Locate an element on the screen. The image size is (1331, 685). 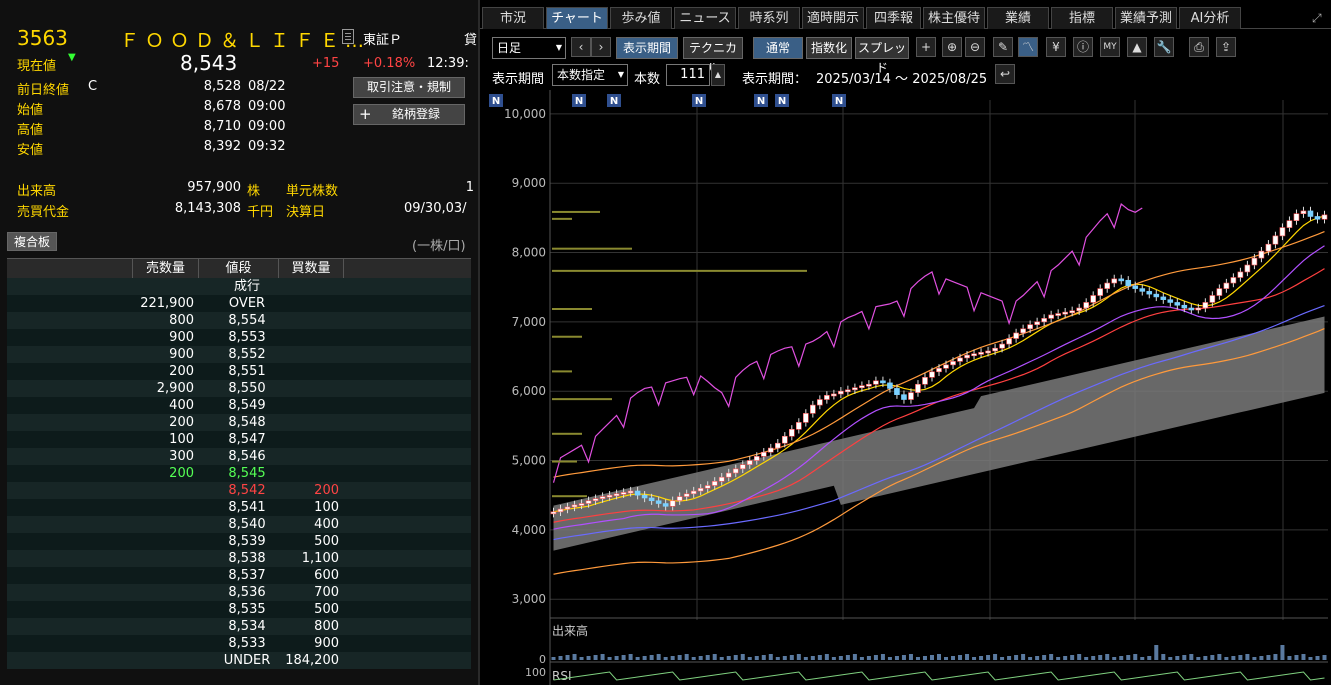
reset-icon: ↩ is located at coordinates (1005, 74).